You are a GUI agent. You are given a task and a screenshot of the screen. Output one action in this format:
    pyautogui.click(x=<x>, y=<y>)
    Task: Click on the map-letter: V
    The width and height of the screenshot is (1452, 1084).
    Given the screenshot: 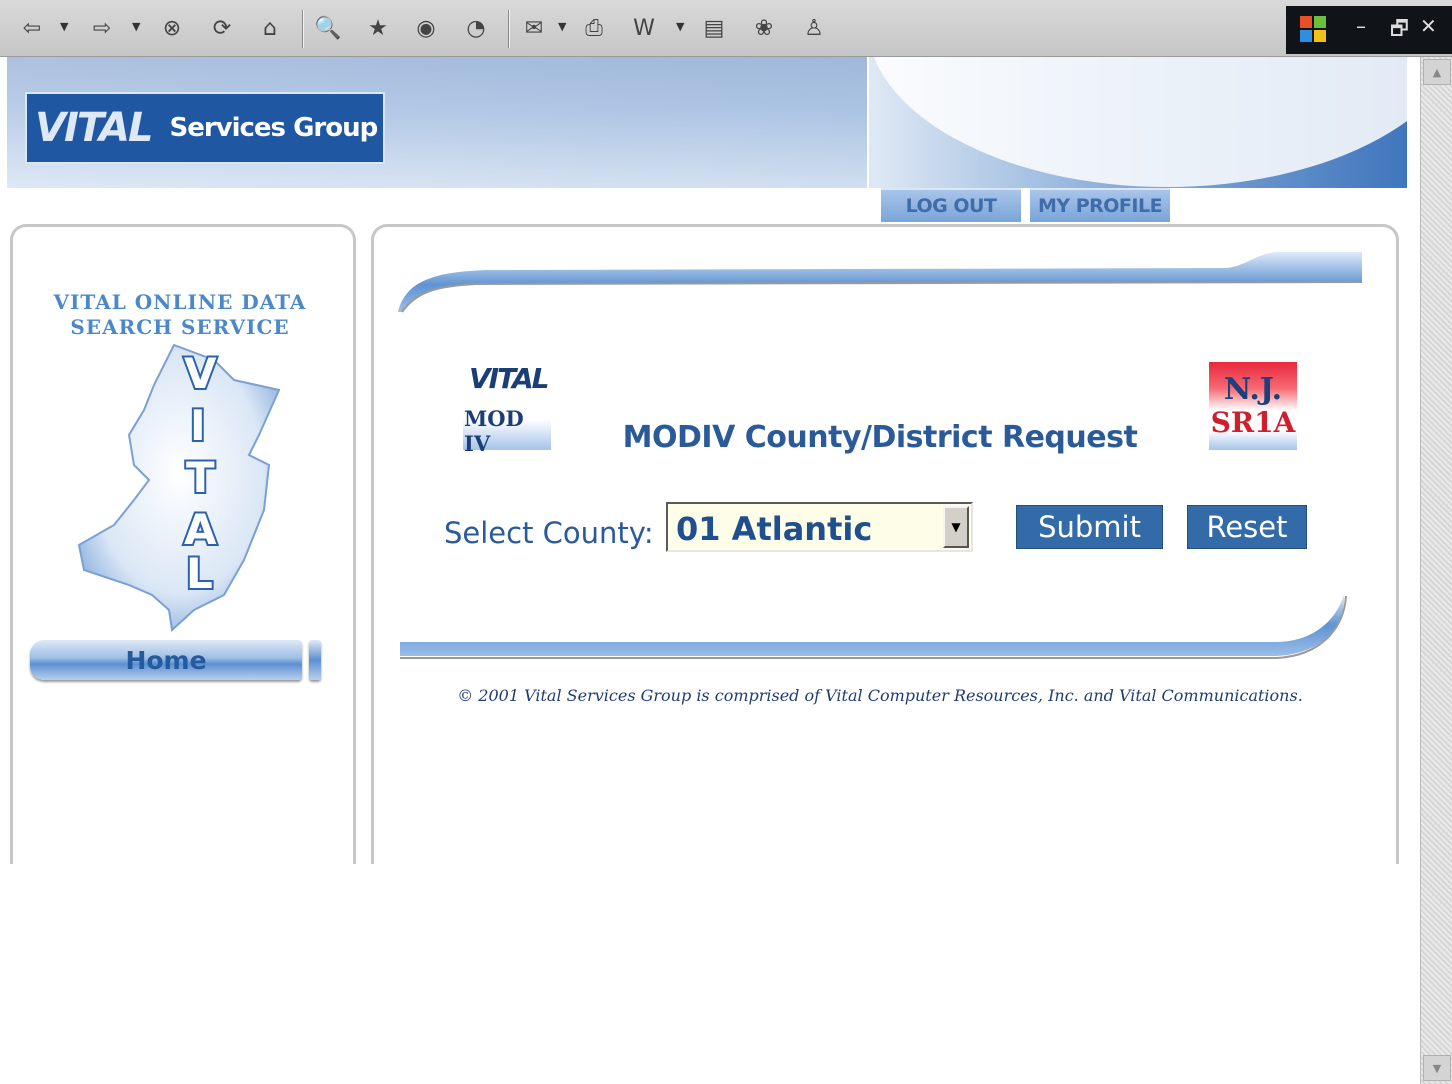 What is the action you would take?
    pyautogui.click(x=200, y=373)
    